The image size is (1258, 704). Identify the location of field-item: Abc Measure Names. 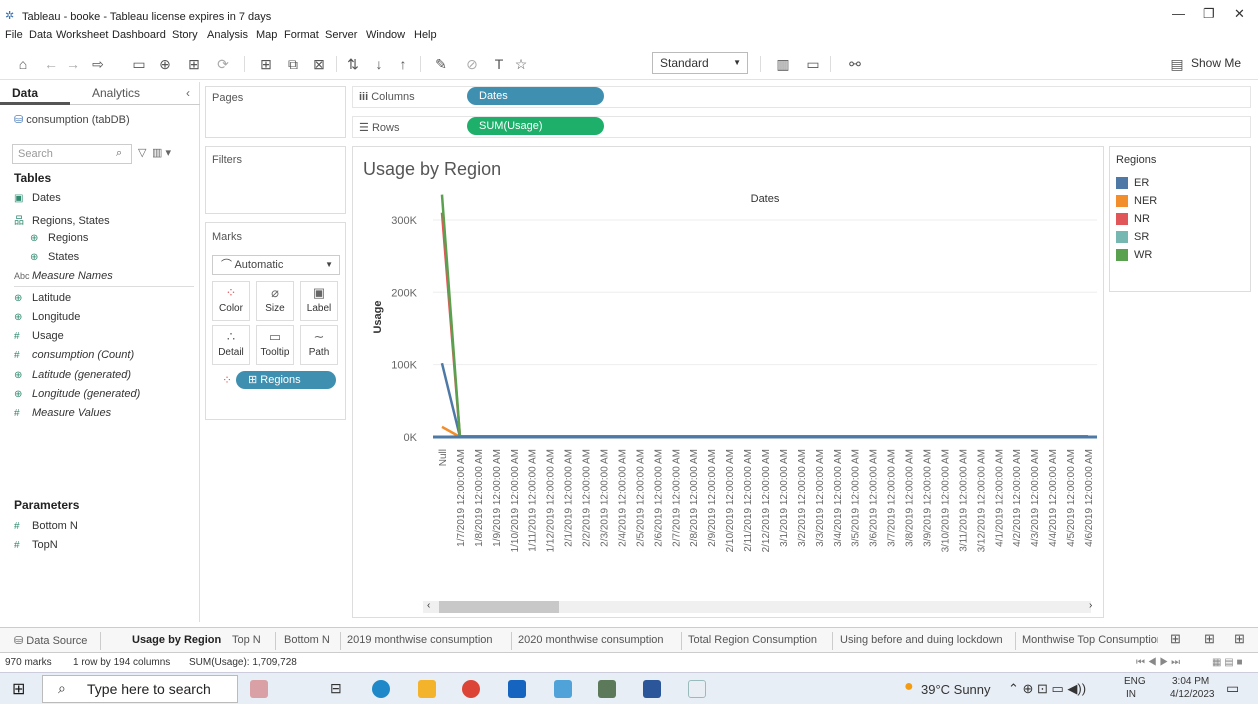
(63, 276).